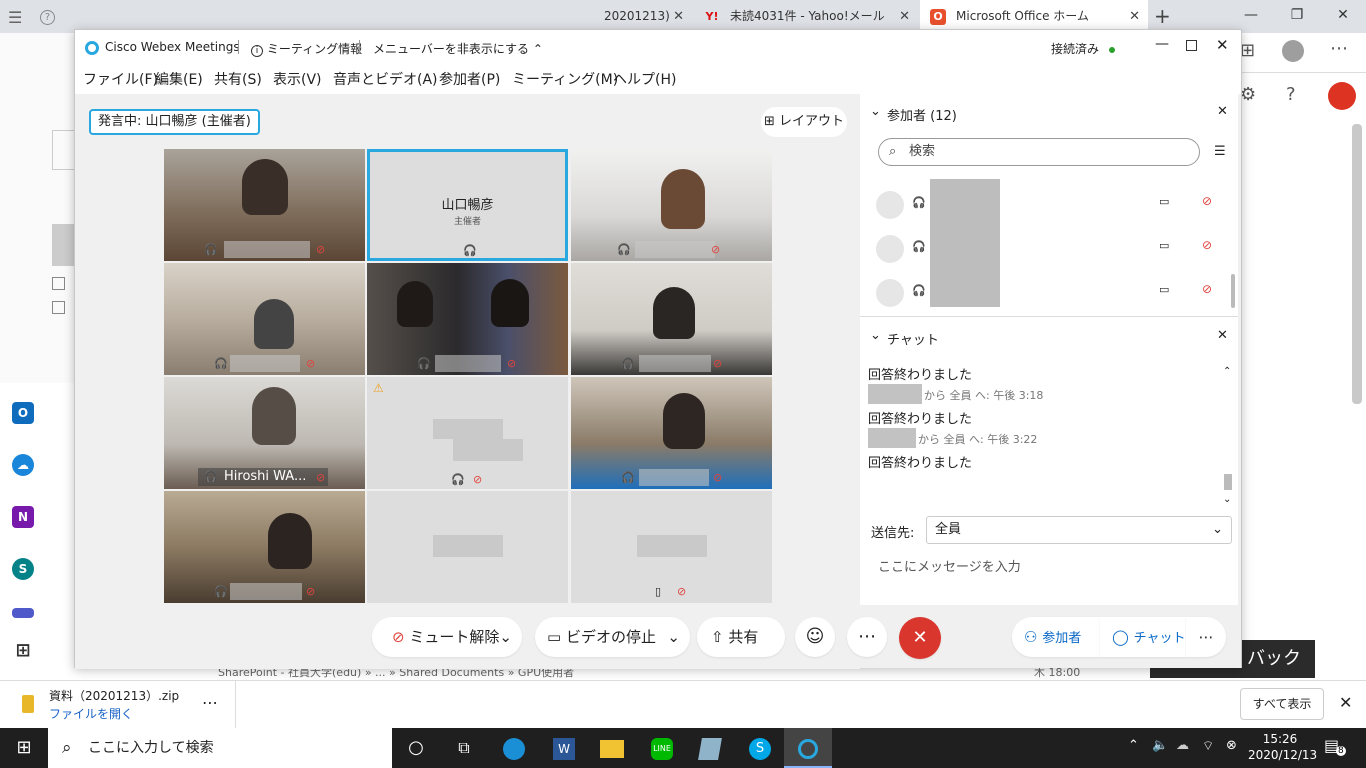 This screenshot has width=1366, height=768. Describe the element at coordinates (447, 637) in the screenshot. I see `unmute-button: ⊘ ミュート解除 ⌄` at that location.